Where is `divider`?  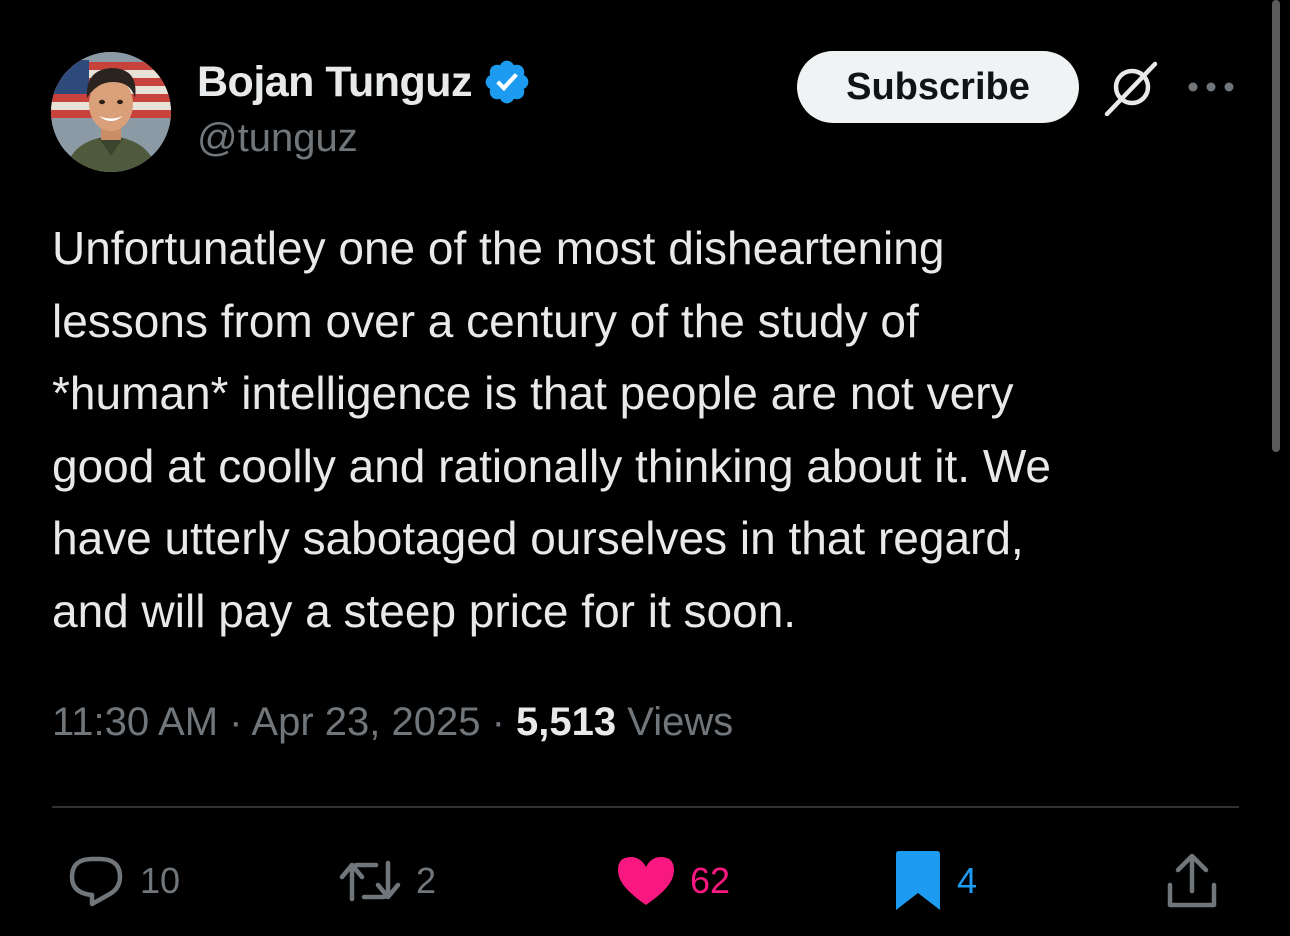 divider is located at coordinates (645, 807).